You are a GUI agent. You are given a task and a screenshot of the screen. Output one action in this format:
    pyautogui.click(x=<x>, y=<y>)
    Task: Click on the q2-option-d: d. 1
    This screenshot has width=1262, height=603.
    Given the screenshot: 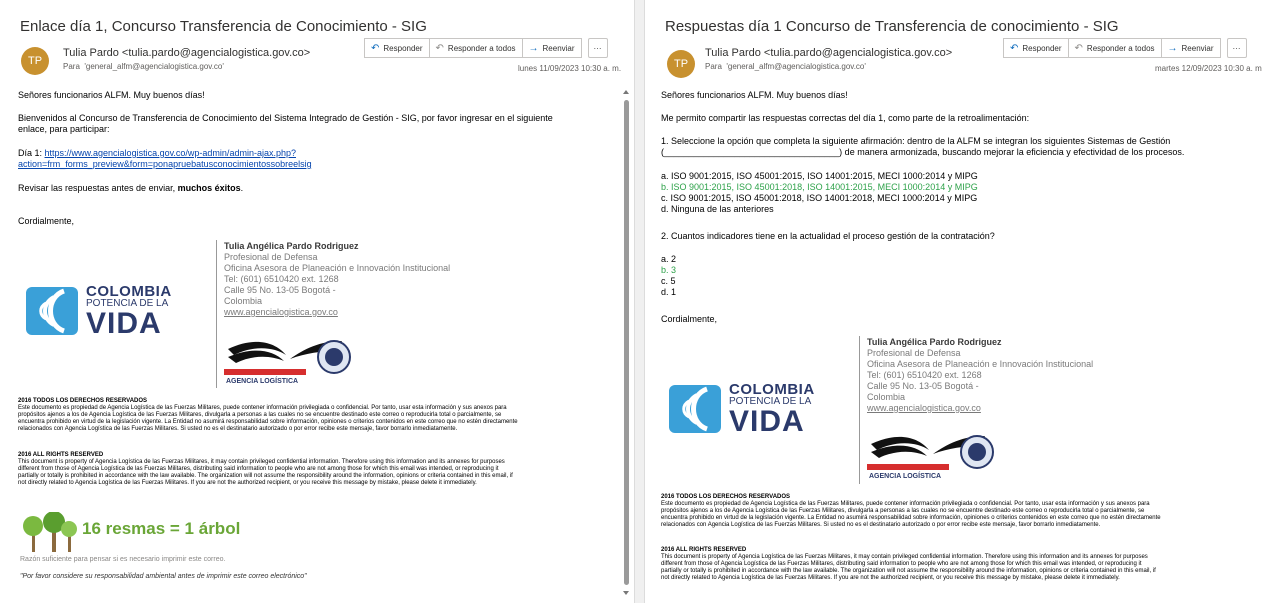 What is the action you would take?
    pyautogui.click(x=669, y=292)
    